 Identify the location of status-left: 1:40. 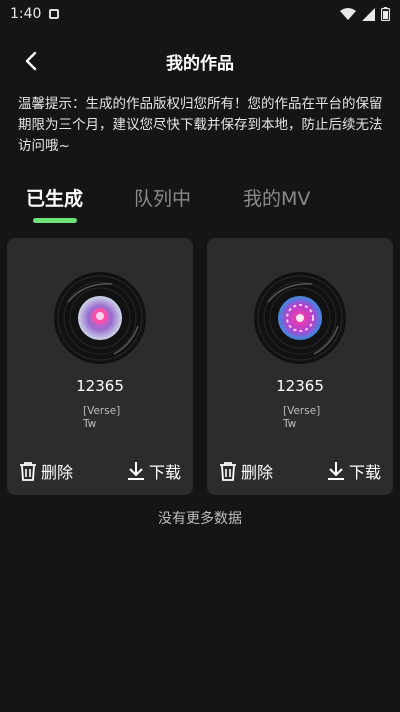
(35, 14).